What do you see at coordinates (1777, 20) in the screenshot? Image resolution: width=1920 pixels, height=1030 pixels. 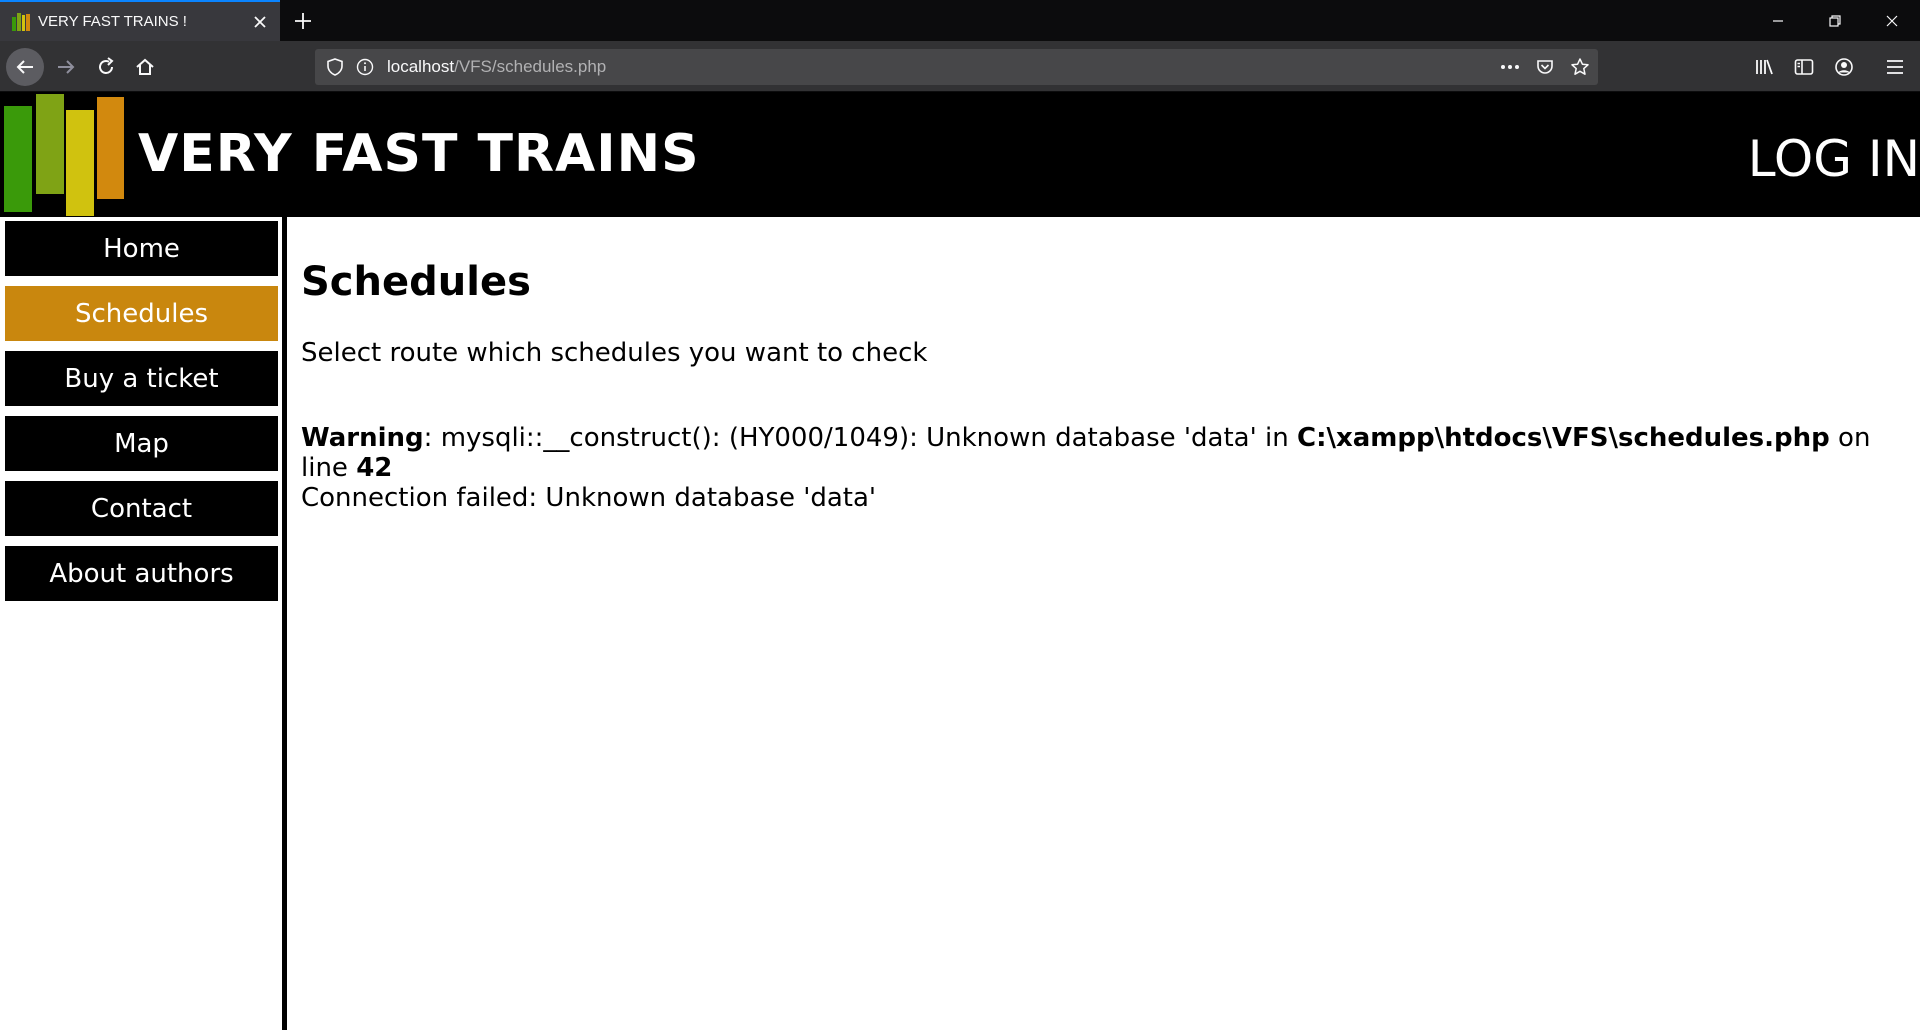 I see `minimize-icon` at bounding box center [1777, 20].